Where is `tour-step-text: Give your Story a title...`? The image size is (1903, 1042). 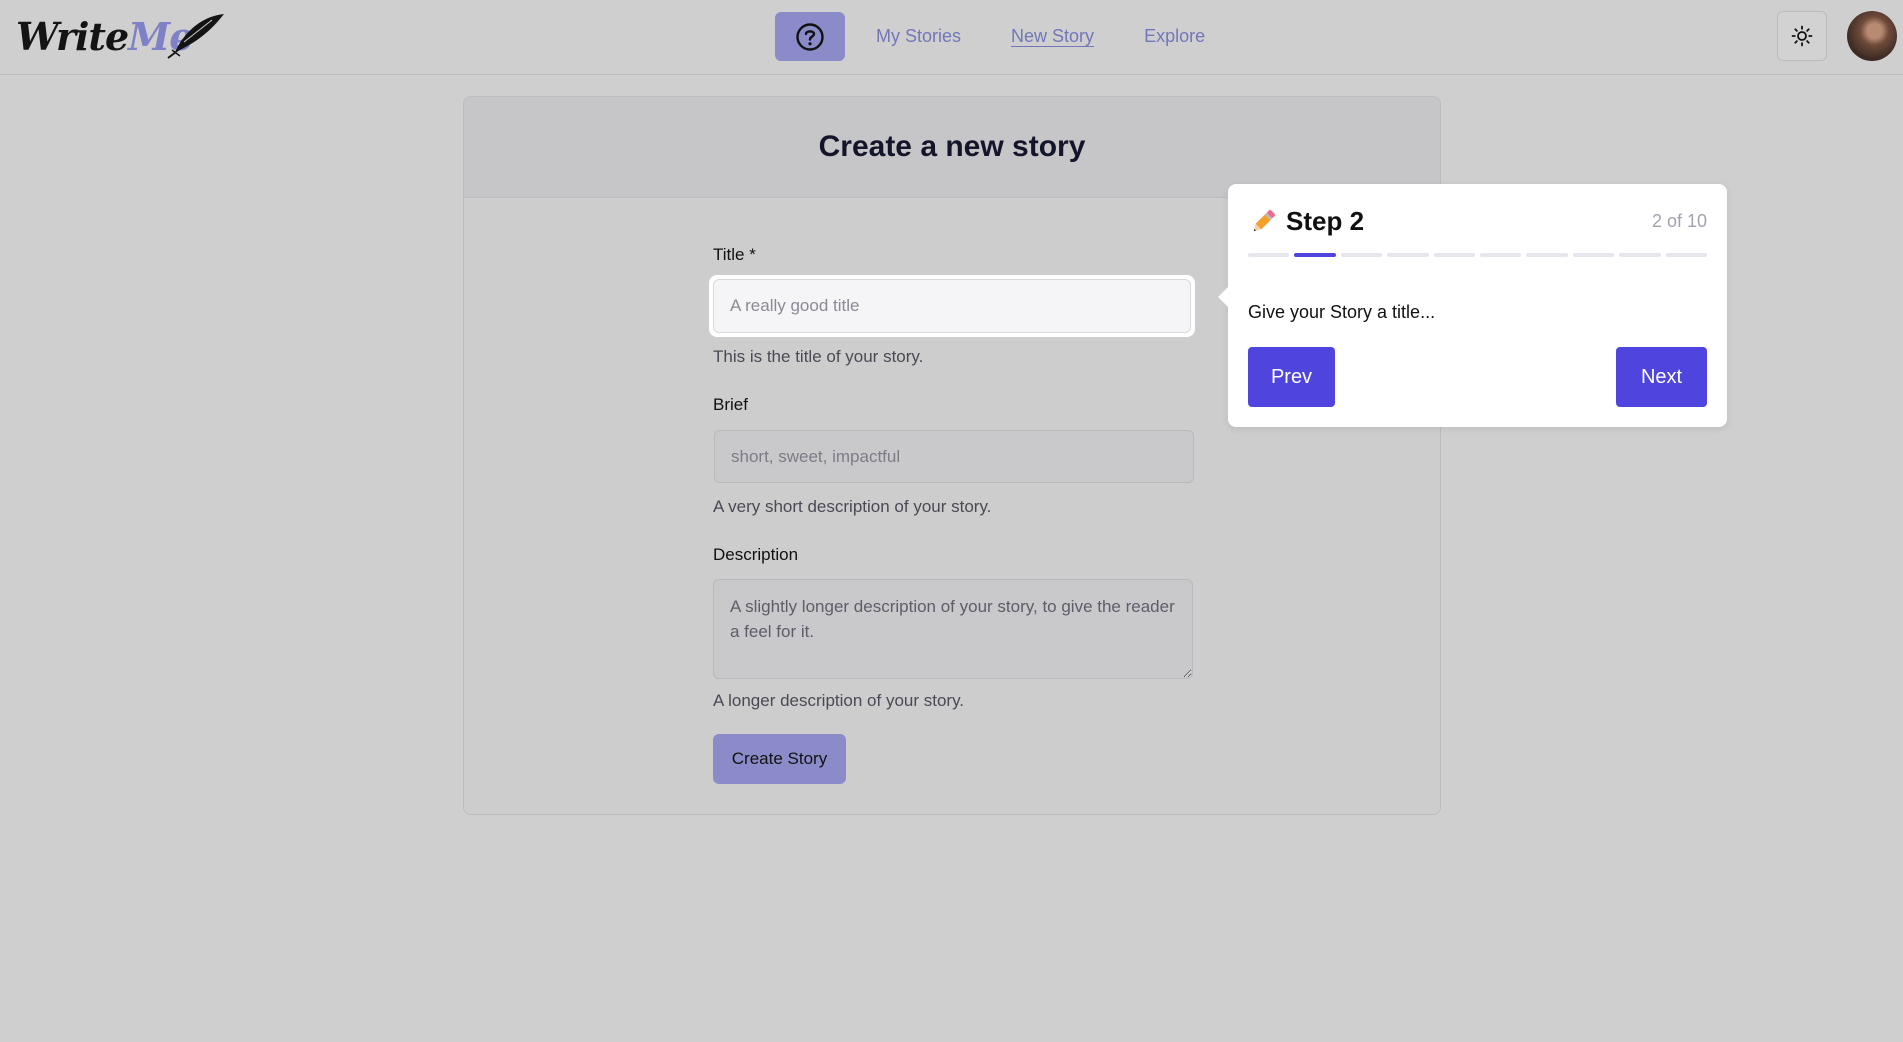 tour-step-text: Give your Story a title... is located at coordinates (1342, 312).